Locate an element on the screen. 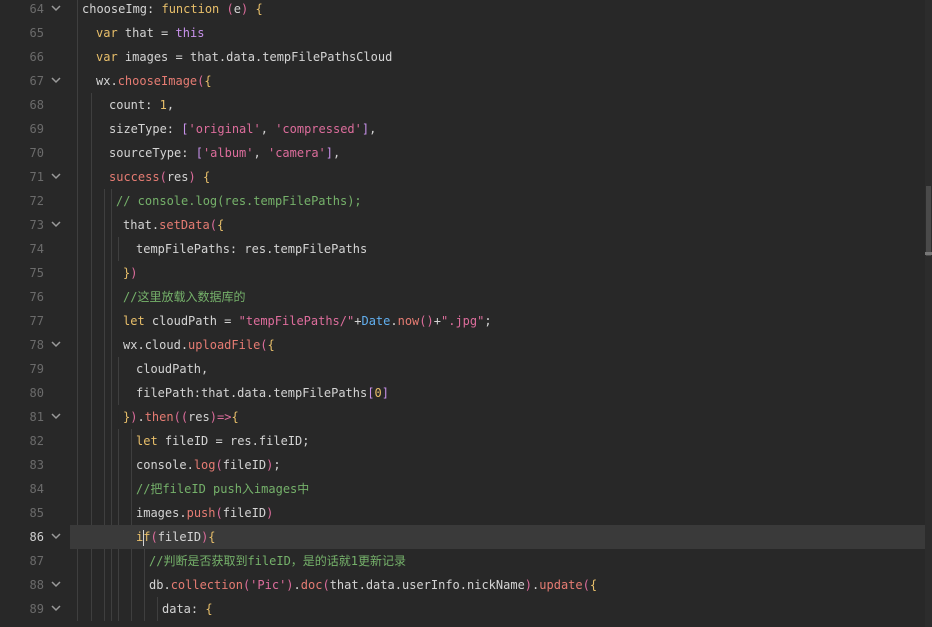 This screenshot has height=627, width=932. code-text: that.setData({ is located at coordinates (174, 225).